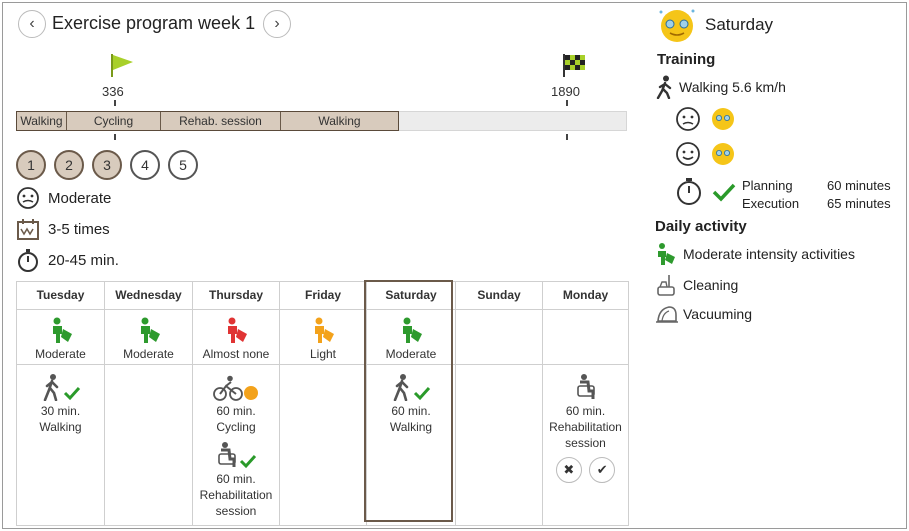 The image size is (909, 531). Describe the element at coordinates (666, 285) in the screenshot. I see `cleaning-icon` at that location.